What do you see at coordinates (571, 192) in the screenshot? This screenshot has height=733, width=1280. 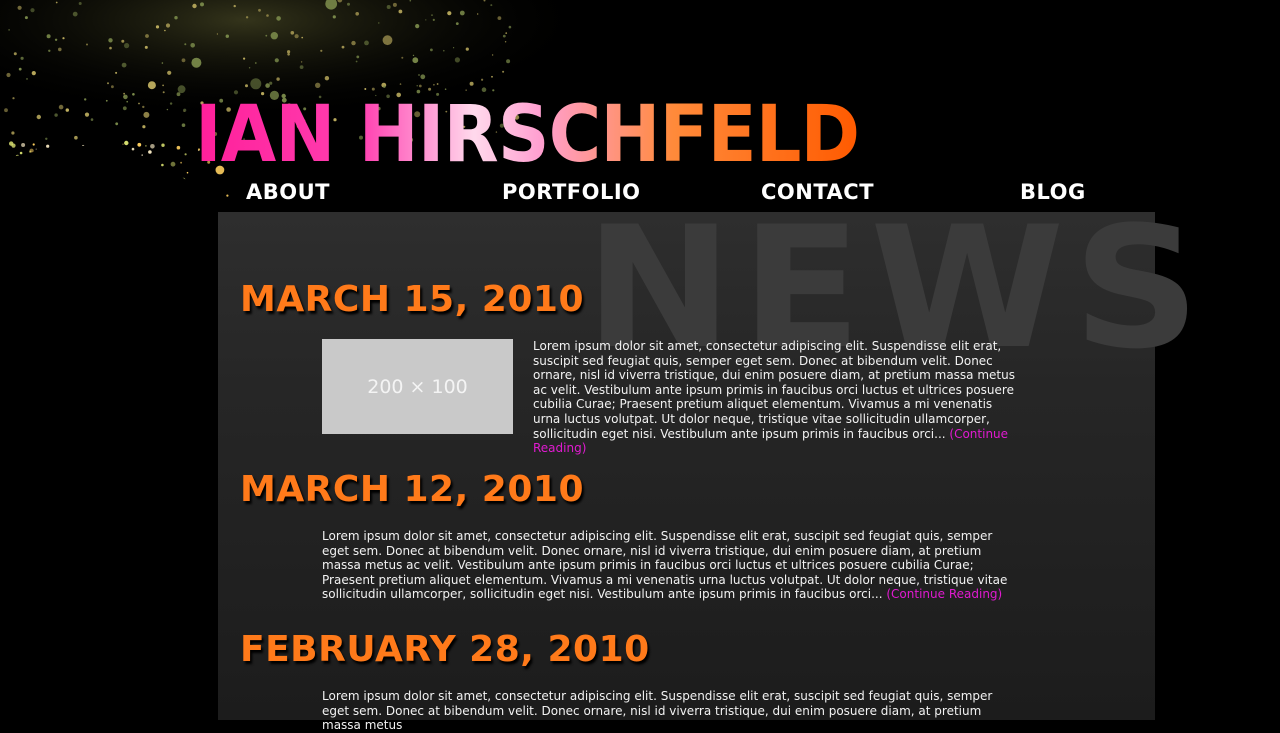 I see `nav-item-portfolio: PORTFOLIO` at bounding box center [571, 192].